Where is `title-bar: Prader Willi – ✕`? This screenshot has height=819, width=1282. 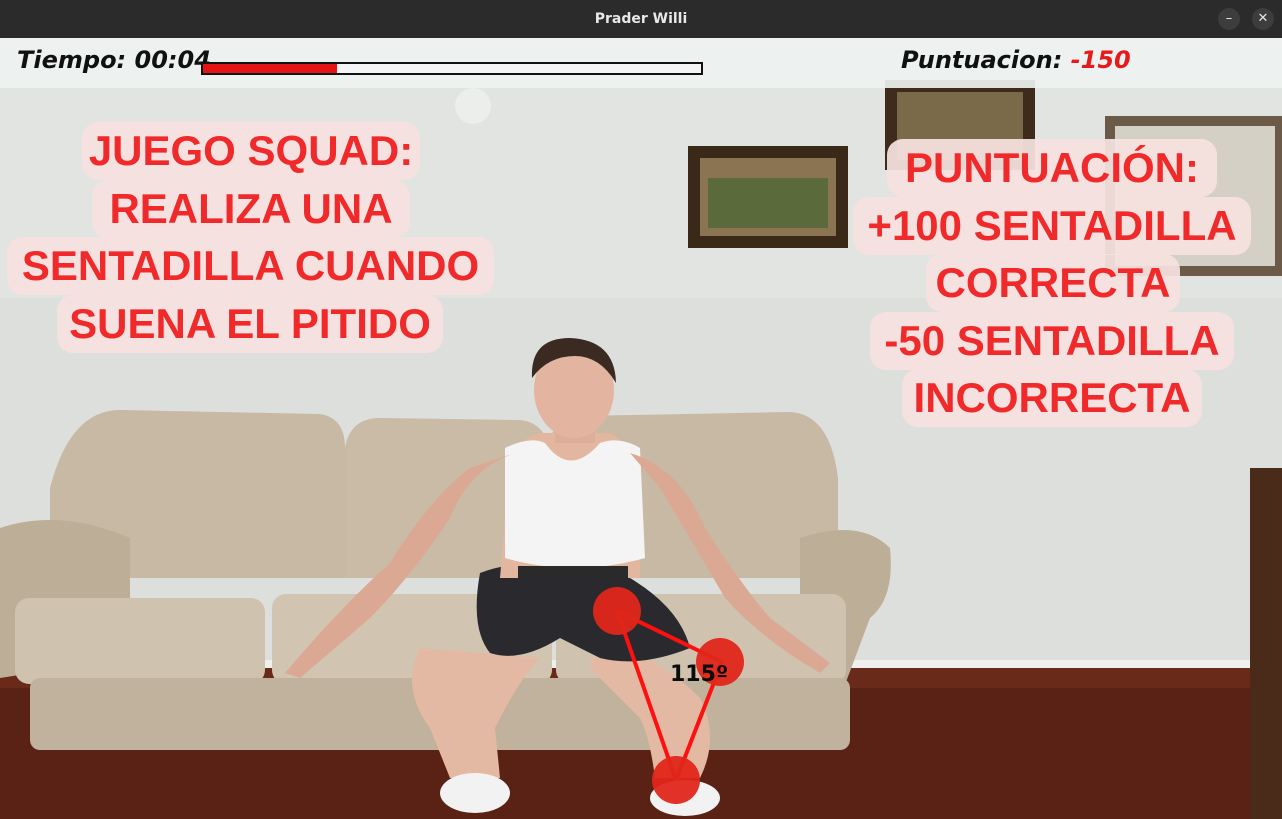 title-bar: Prader Willi – ✕ is located at coordinates (641, 19).